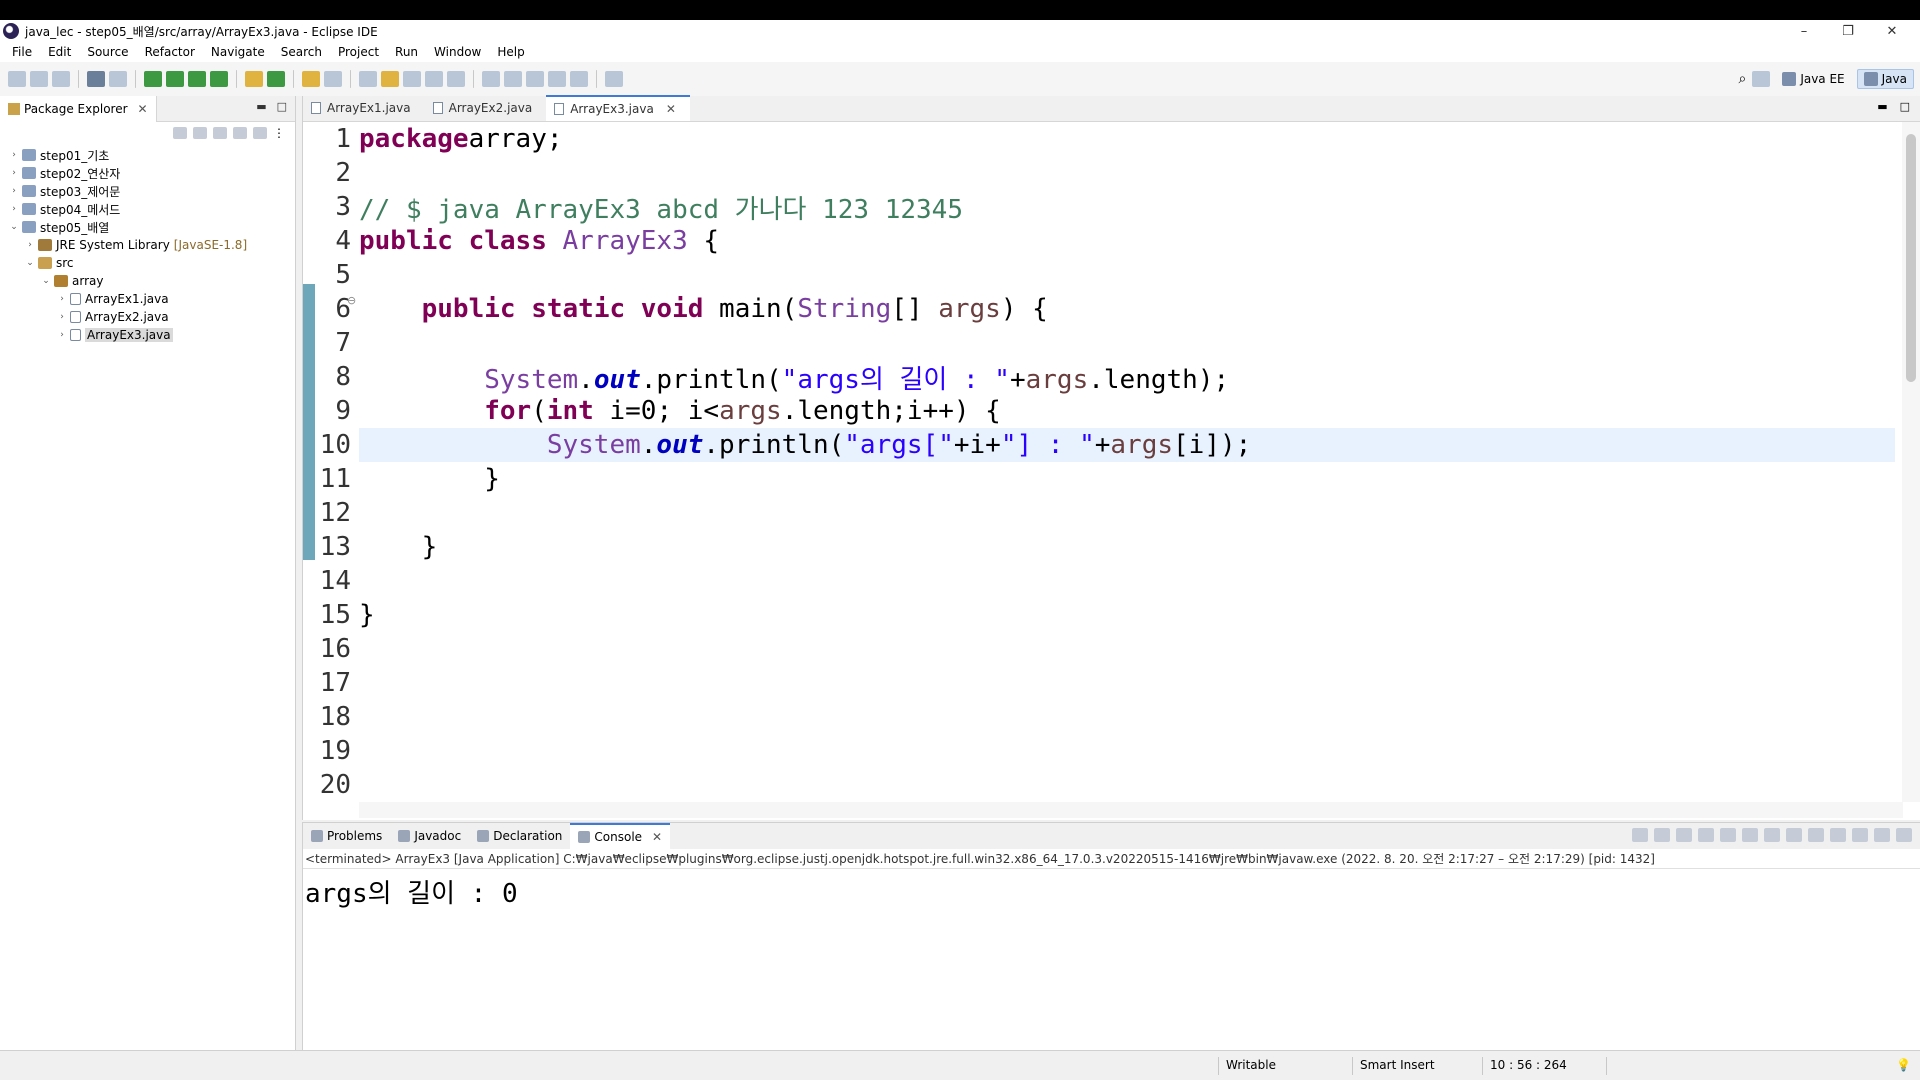  Describe the element at coordinates (147, 299) in the screenshot. I see `tree-item: › ArrayEx1.java` at that location.